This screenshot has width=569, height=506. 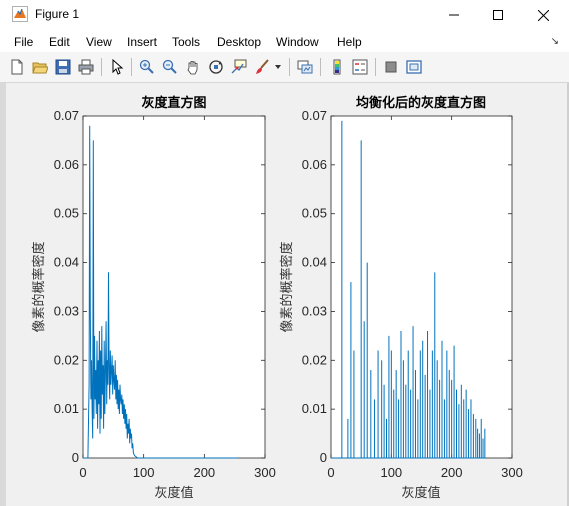 I want to click on axes-1-title: 灰度直方图, so click(x=173, y=103).